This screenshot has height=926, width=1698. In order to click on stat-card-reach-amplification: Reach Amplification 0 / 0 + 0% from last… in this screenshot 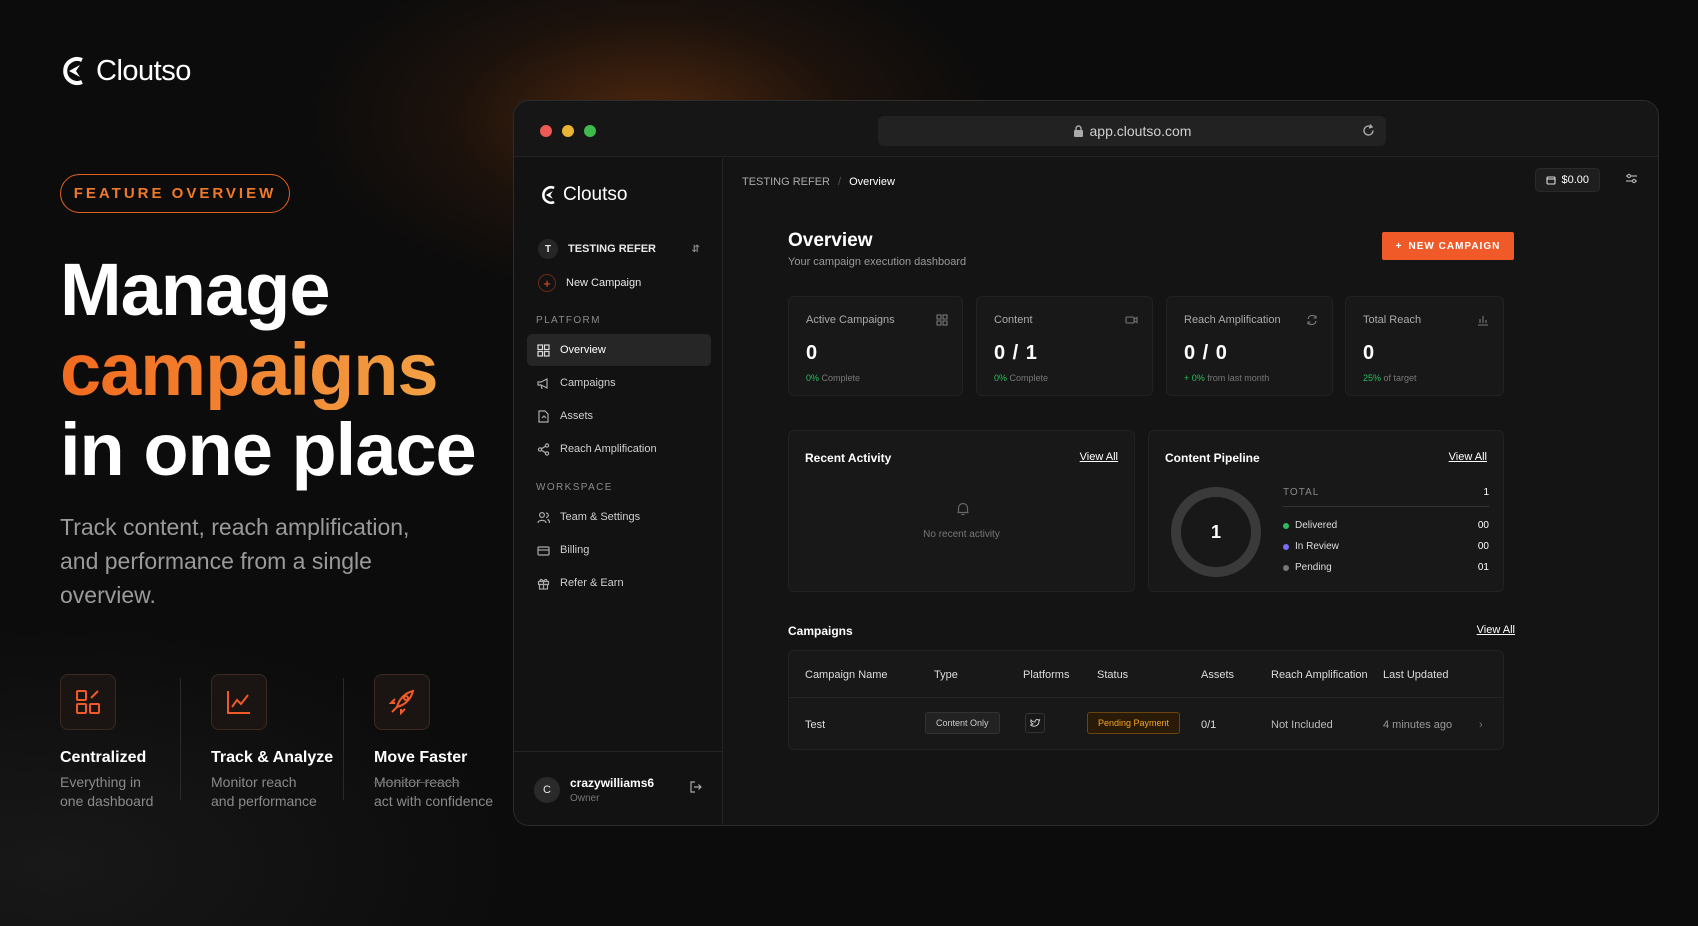, I will do `click(1249, 346)`.